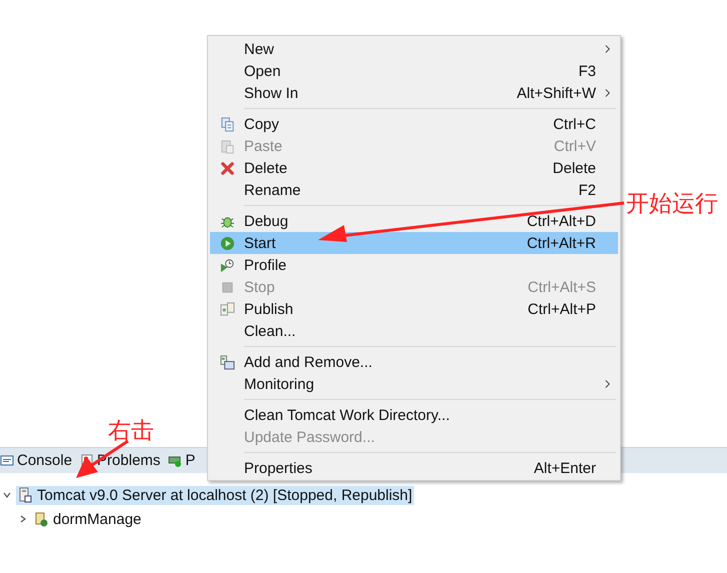  I want to click on console-icon, so click(7, 461).